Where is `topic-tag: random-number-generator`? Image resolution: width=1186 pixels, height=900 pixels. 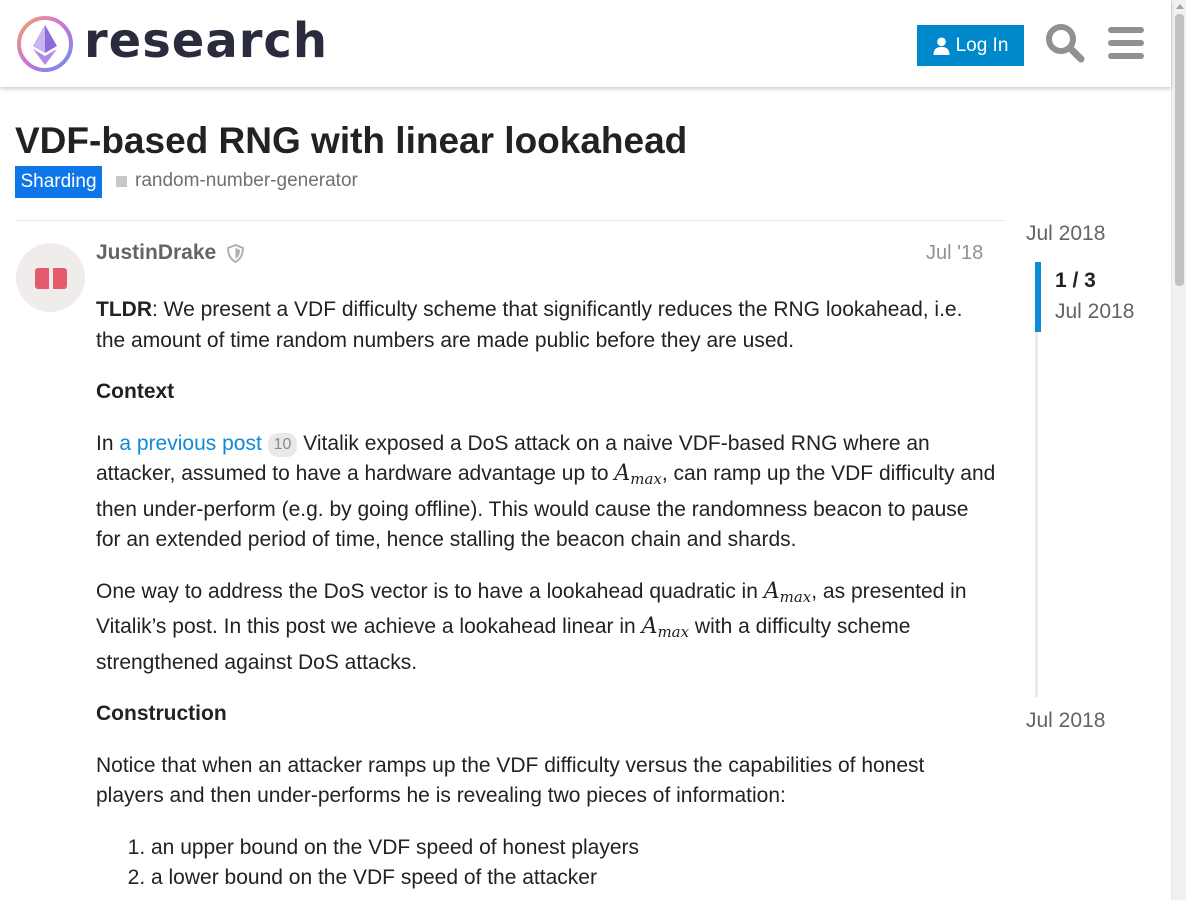 topic-tag: random-number-generator is located at coordinates (237, 181).